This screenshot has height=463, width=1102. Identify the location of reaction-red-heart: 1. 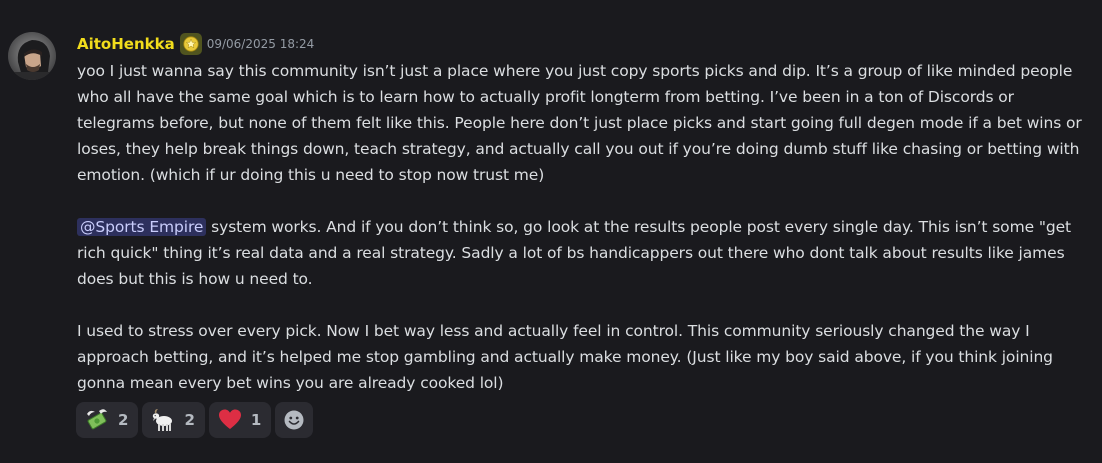
(240, 420).